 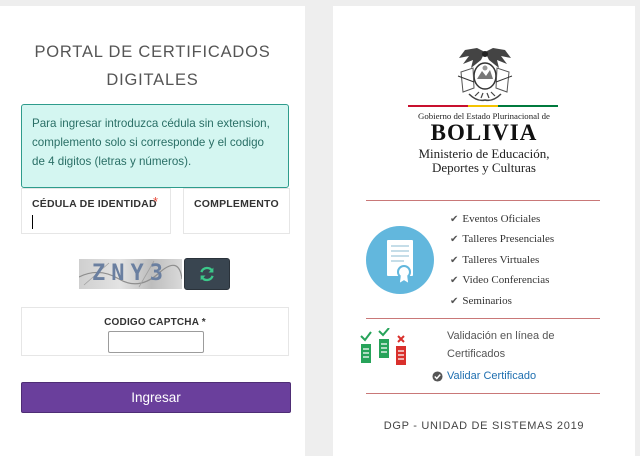 What do you see at coordinates (152, 80) in the screenshot?
I see `page-title-line2: DIGITALES` at bounding box center [152, 80].